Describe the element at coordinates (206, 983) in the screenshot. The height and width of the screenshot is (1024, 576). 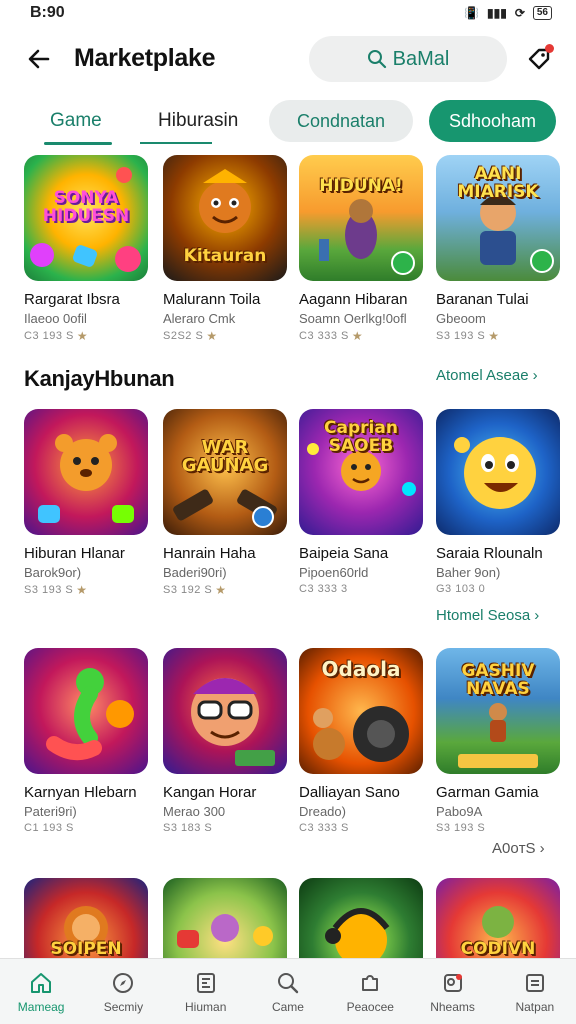
I see `grid-icon` at that location.